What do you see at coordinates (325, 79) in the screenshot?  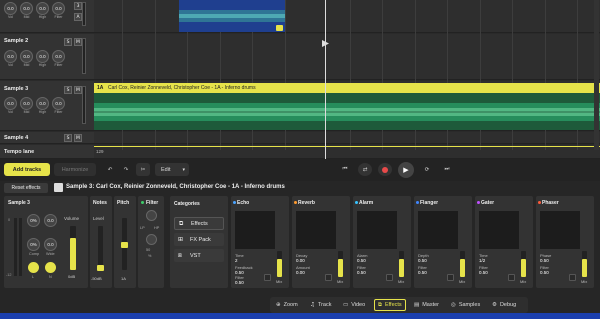 I see `playhead` at bounding box center [325, 79].